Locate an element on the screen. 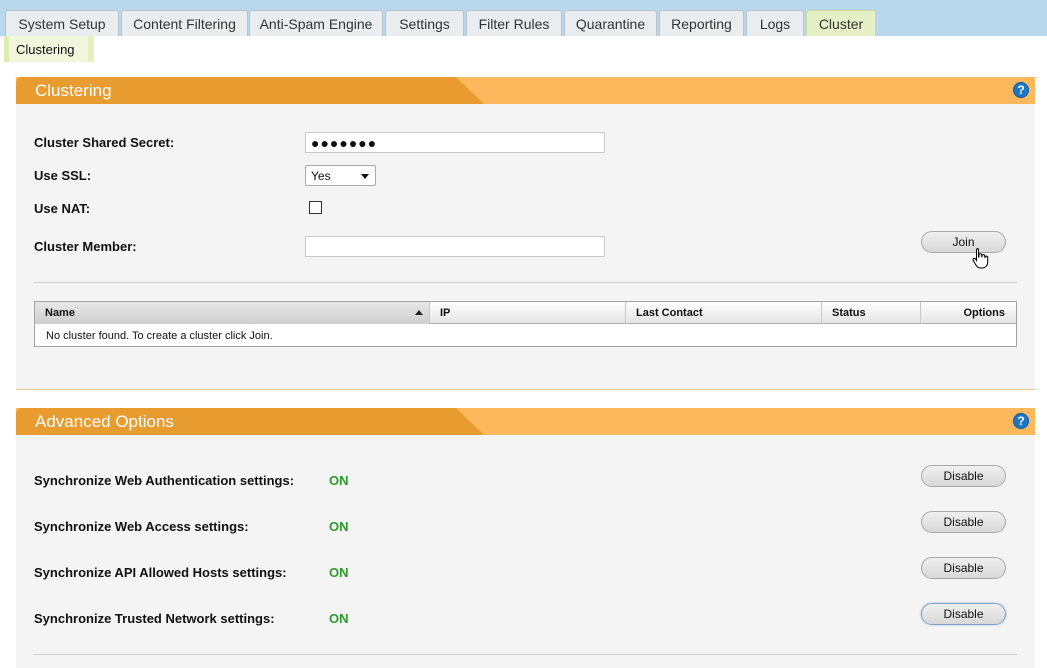  disable-web-authentication-button: Disable is located at coordinates (963, 476).